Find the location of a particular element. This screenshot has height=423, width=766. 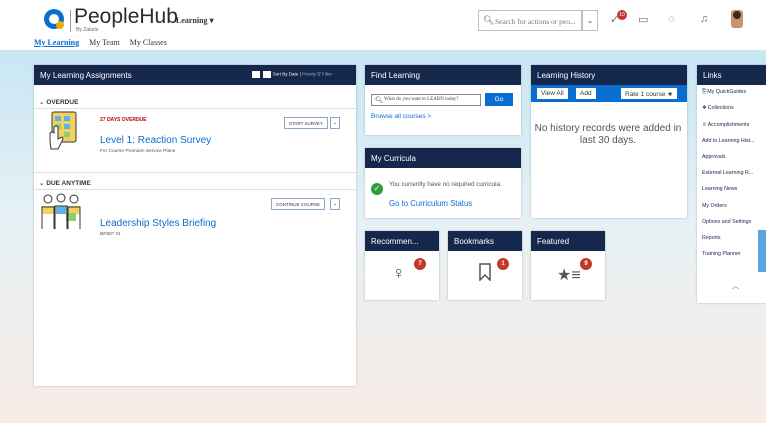

course-more-dropdown: ⌄ is located at coordinates (335, 204).